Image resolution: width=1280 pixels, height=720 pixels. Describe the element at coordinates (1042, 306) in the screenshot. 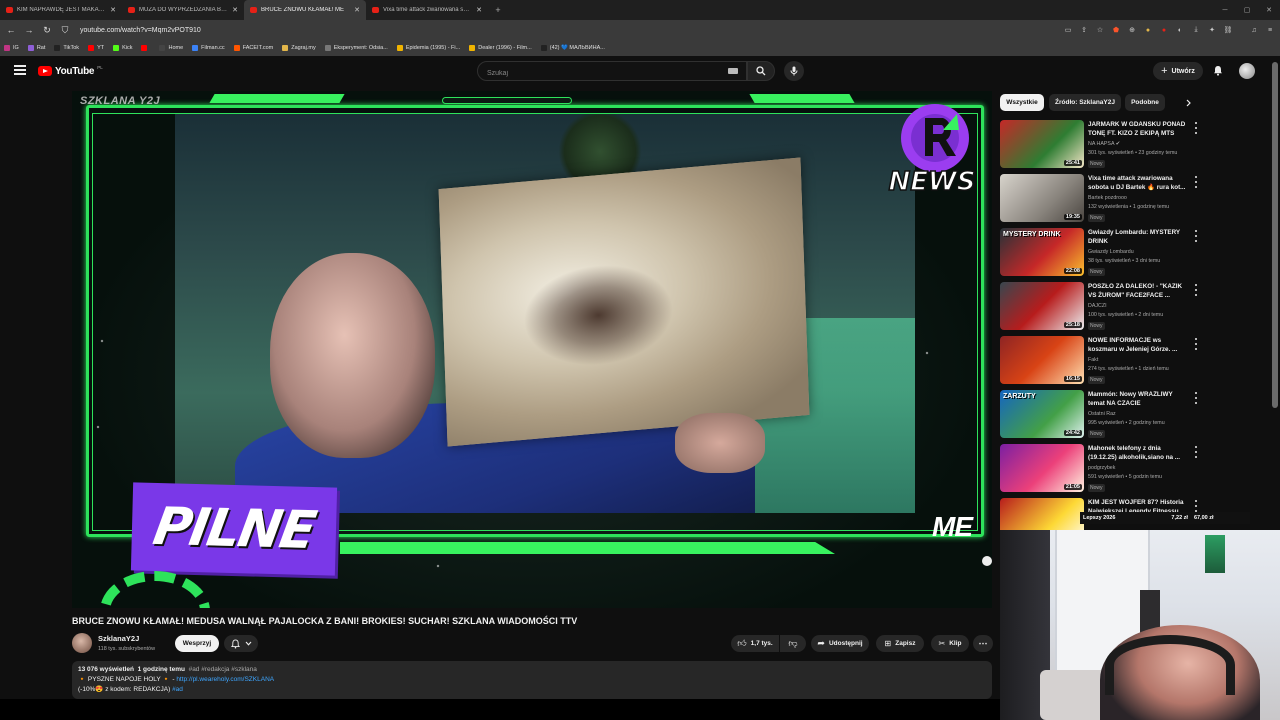

I see `video-thumbnail: 25:18` at that location.